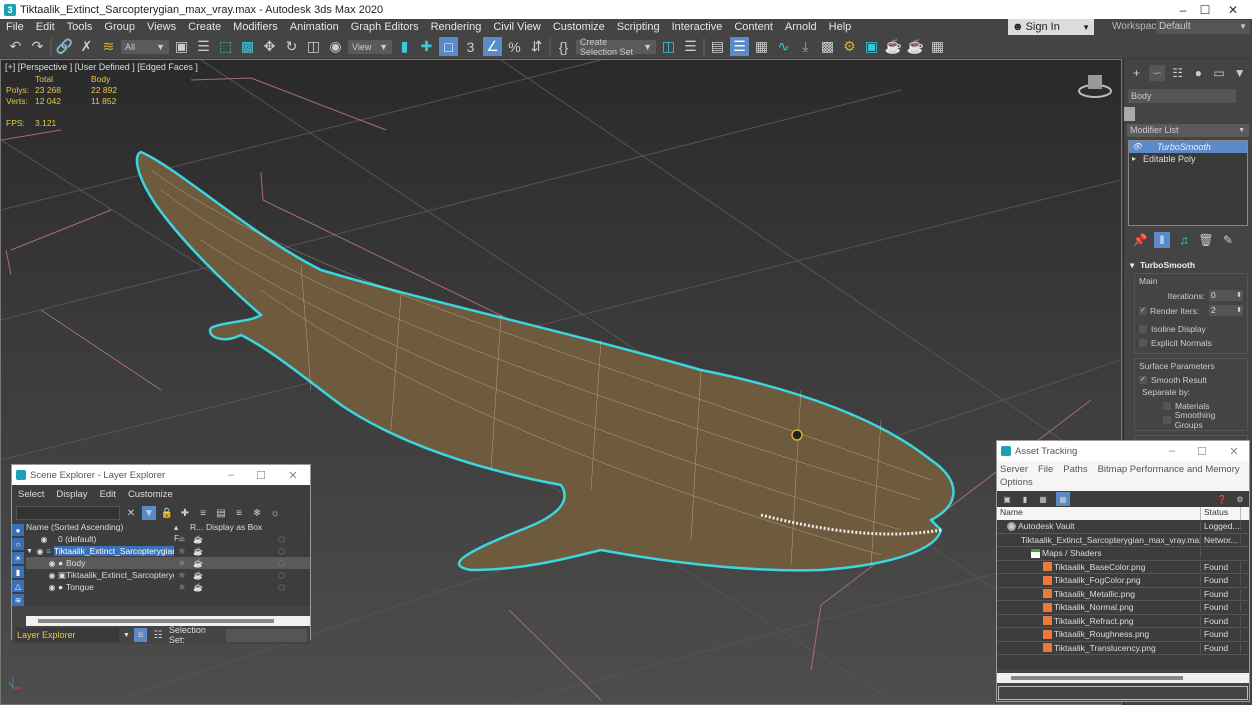 This screenshot has height=705, width=1252. I want to click on asset-row: Tiktaalik_Translucency.png Found, so click(1123, 648).